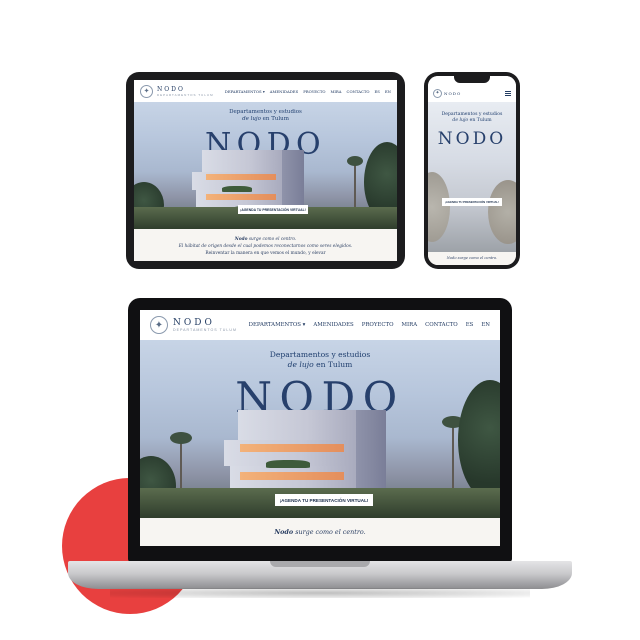 This screenshot has width=640, height=640. I want to click on laptop-shadow, so click(320, 593).